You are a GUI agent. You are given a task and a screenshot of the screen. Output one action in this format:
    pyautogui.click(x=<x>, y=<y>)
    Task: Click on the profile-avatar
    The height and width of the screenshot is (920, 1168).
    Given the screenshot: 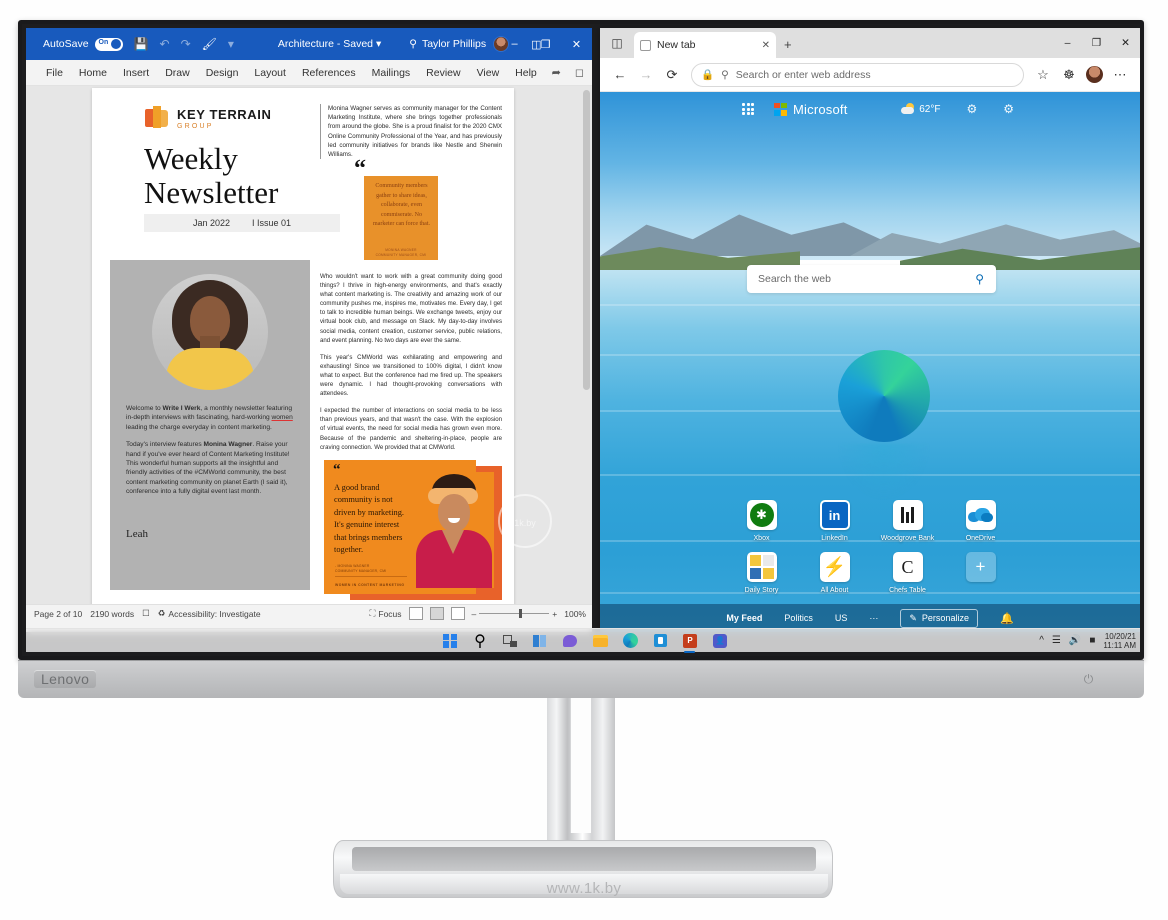 What is the action you would take?
    pyautogui.click(x=1094, y=74)
    